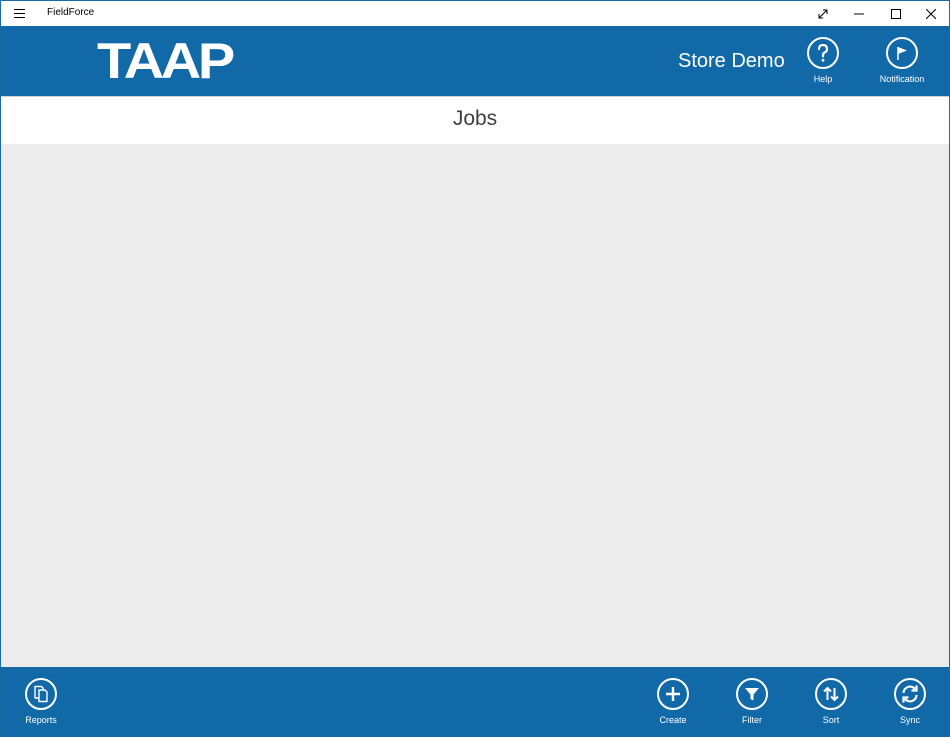 This screenshot has width=950, height=737. Describe the element at coordinates (831, 694) in the screenshot. I see `sort-arrows-icon` at that location.